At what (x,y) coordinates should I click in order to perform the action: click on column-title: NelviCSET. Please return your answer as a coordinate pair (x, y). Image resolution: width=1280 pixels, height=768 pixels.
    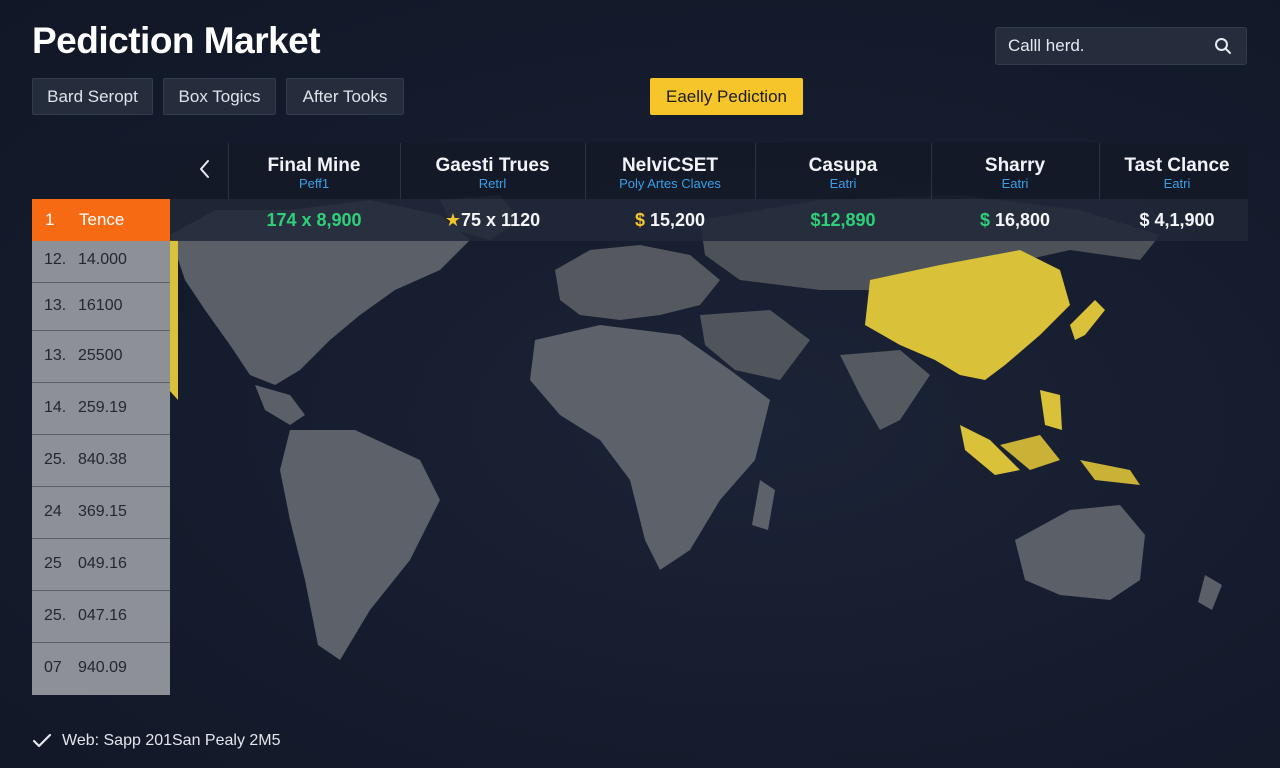
    Looking at the image, I should click on (670, 165).